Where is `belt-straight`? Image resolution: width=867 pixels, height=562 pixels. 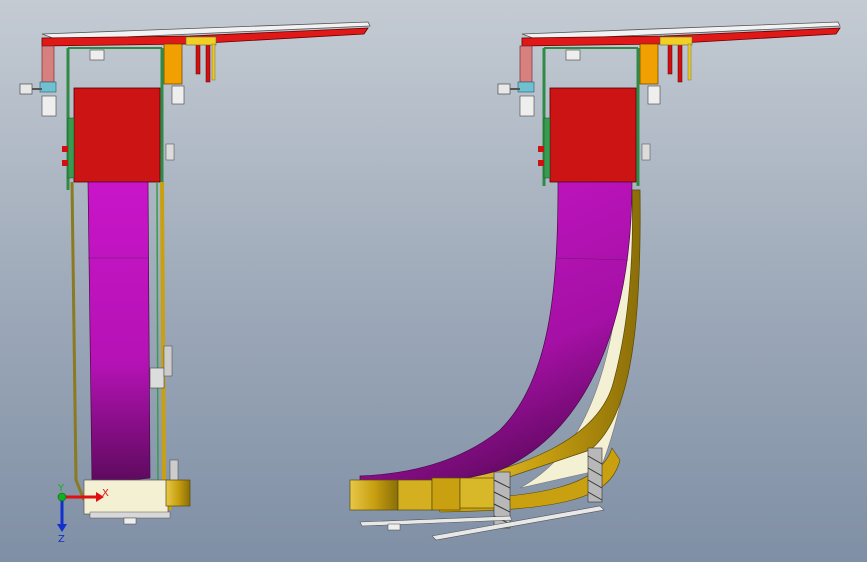 belt-straight is located at coordinates (119, 333).